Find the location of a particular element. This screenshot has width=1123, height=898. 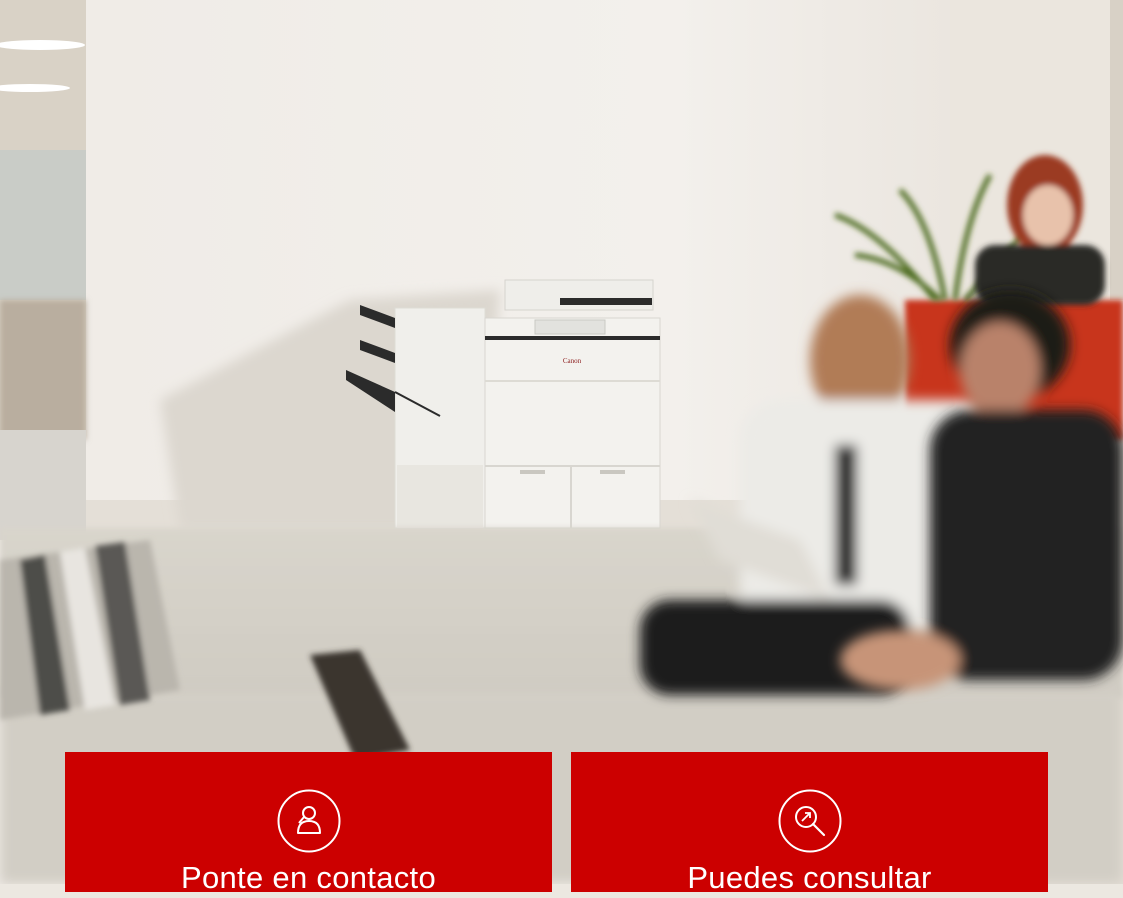

search-explore-icon is located at coordinates (810, 821).